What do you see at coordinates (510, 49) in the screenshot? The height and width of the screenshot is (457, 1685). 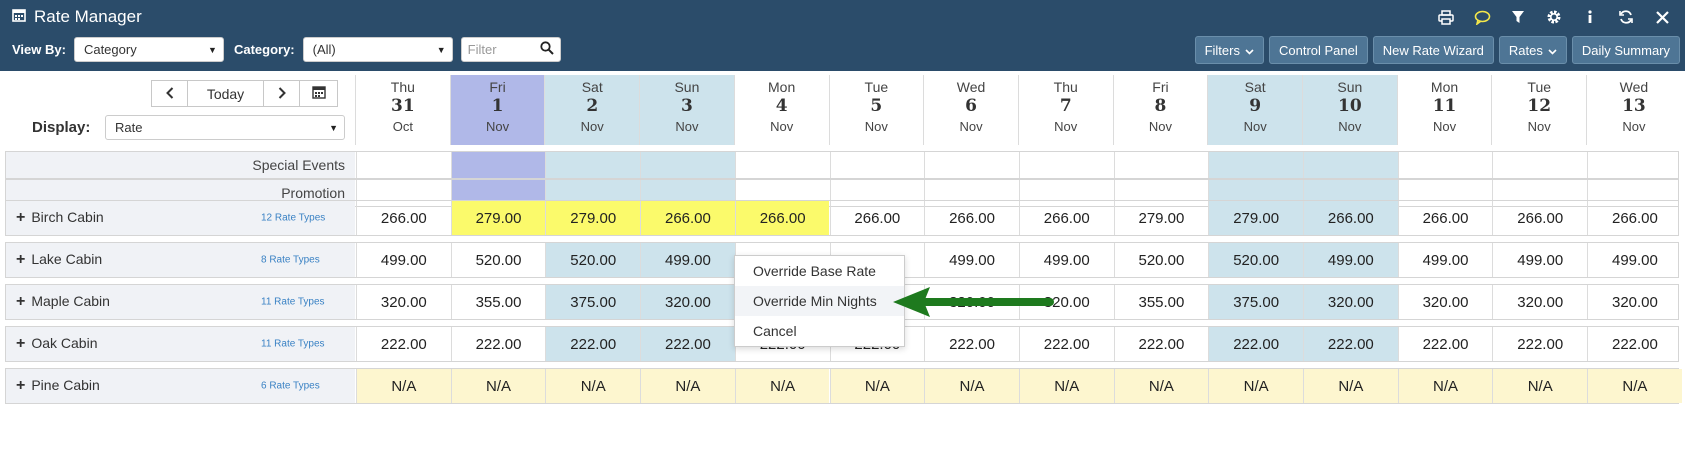 I see `filter-input: Filter` at bounding box center [510, 49].